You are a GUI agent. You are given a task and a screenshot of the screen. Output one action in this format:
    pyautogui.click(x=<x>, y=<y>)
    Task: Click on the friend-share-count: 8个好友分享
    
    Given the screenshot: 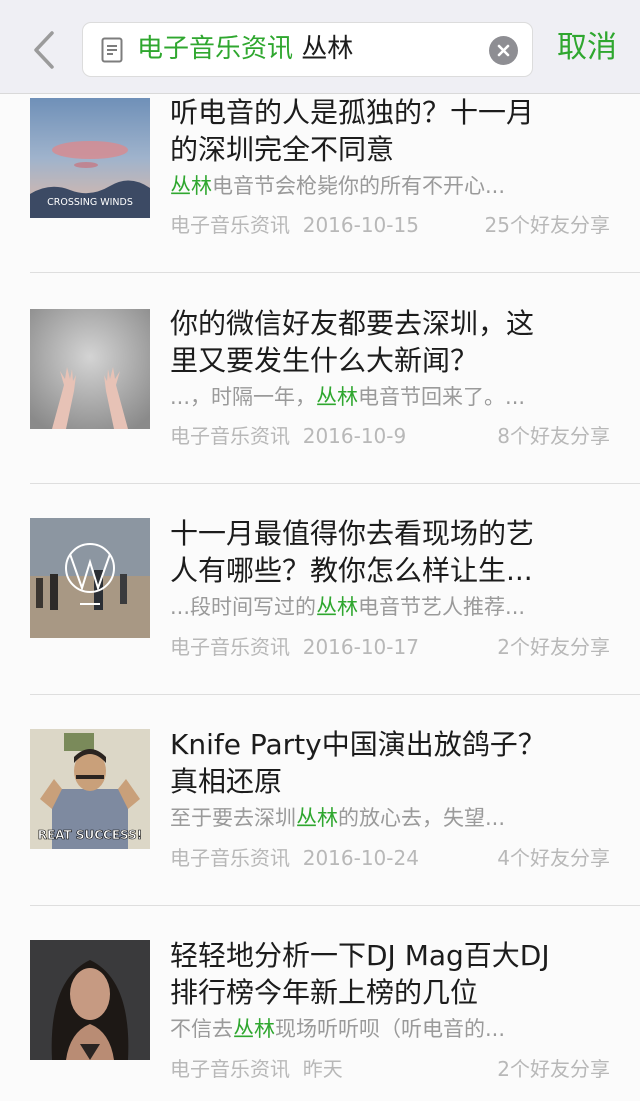 What is the action you would take?
    pyautogui.click(x=553, y=436)
    